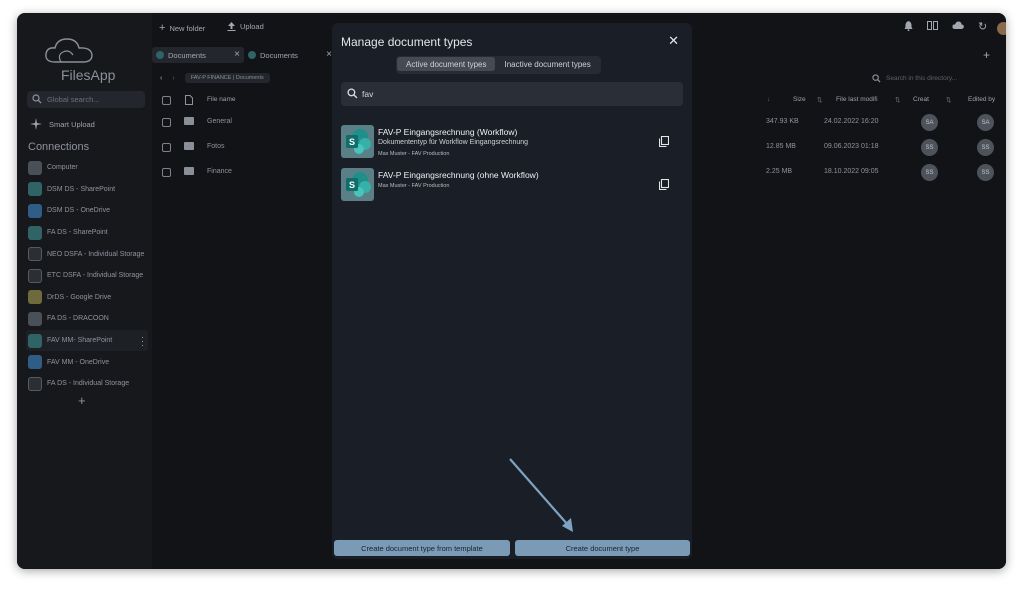 This screenshot has height=591, width=1024. I want to click on smart-upload-button: Smart Upload, so click(62, 124).